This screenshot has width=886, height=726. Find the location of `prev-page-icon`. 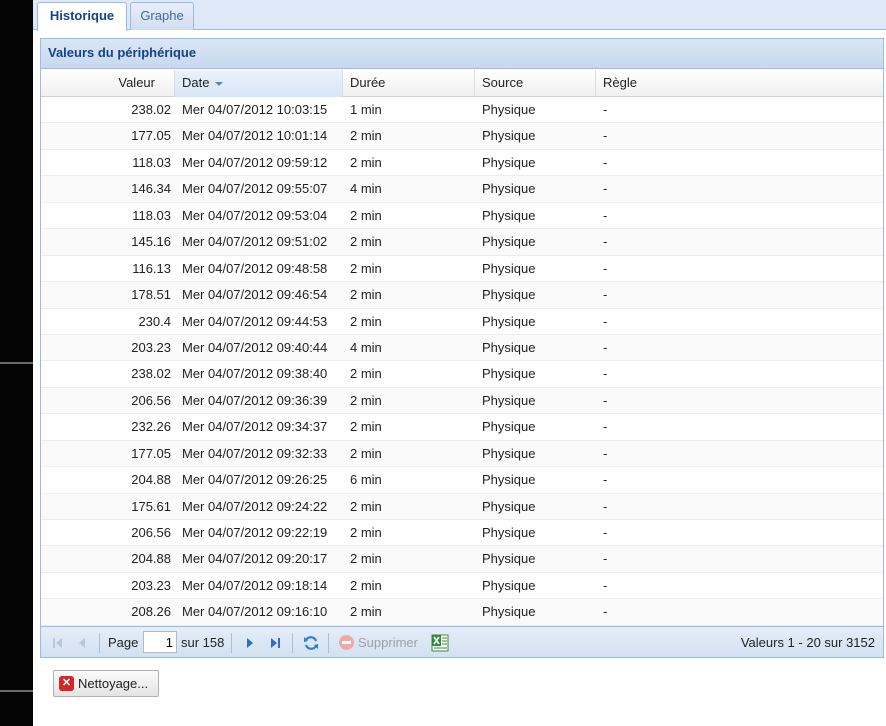

prev-page-icon is located at coordinates (82, 643).